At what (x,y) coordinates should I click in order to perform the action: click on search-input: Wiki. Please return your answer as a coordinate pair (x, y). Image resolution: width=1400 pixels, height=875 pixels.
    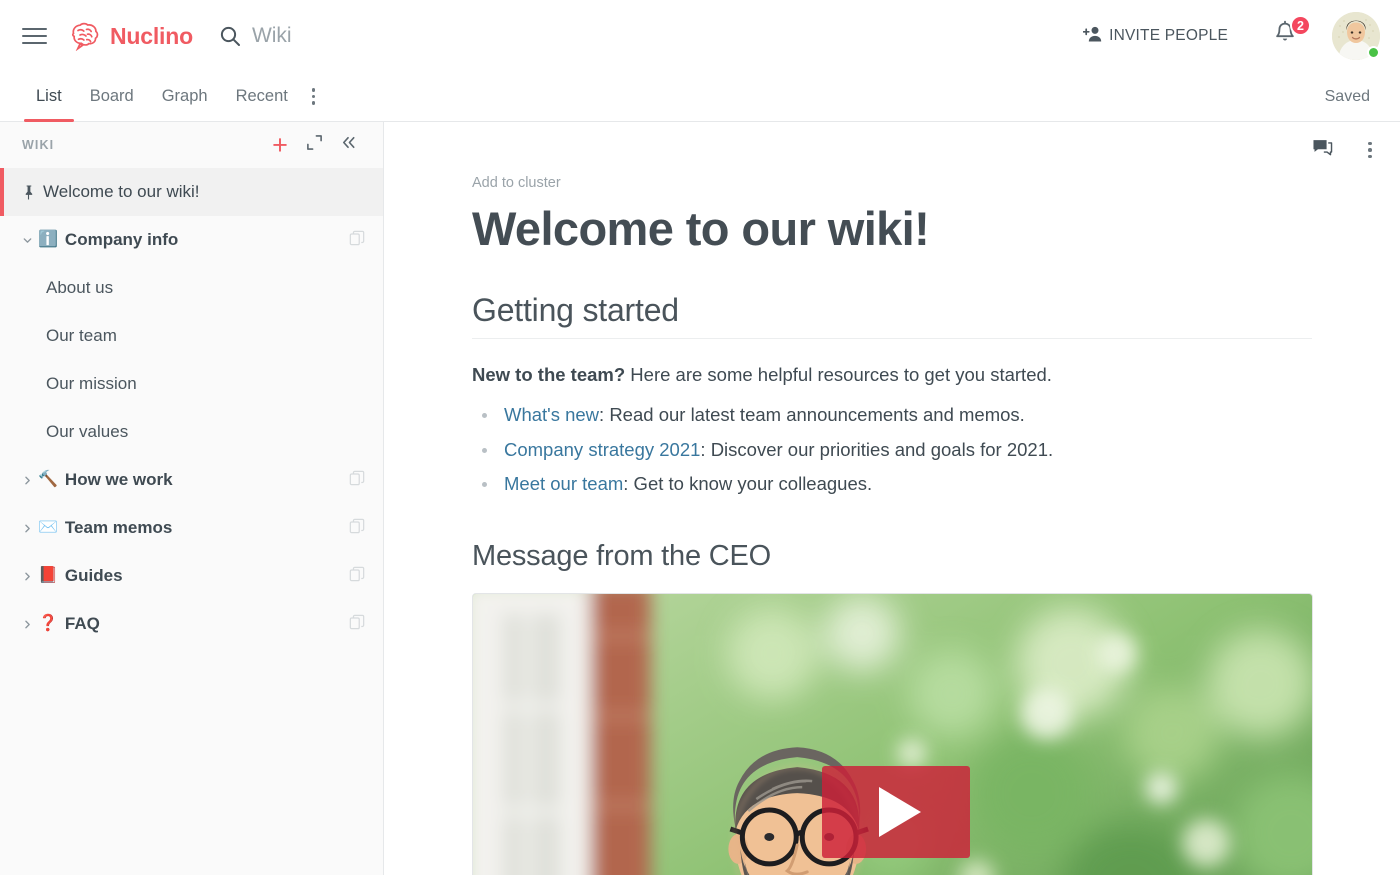
    Looking at the image, I should click on (255, 36).